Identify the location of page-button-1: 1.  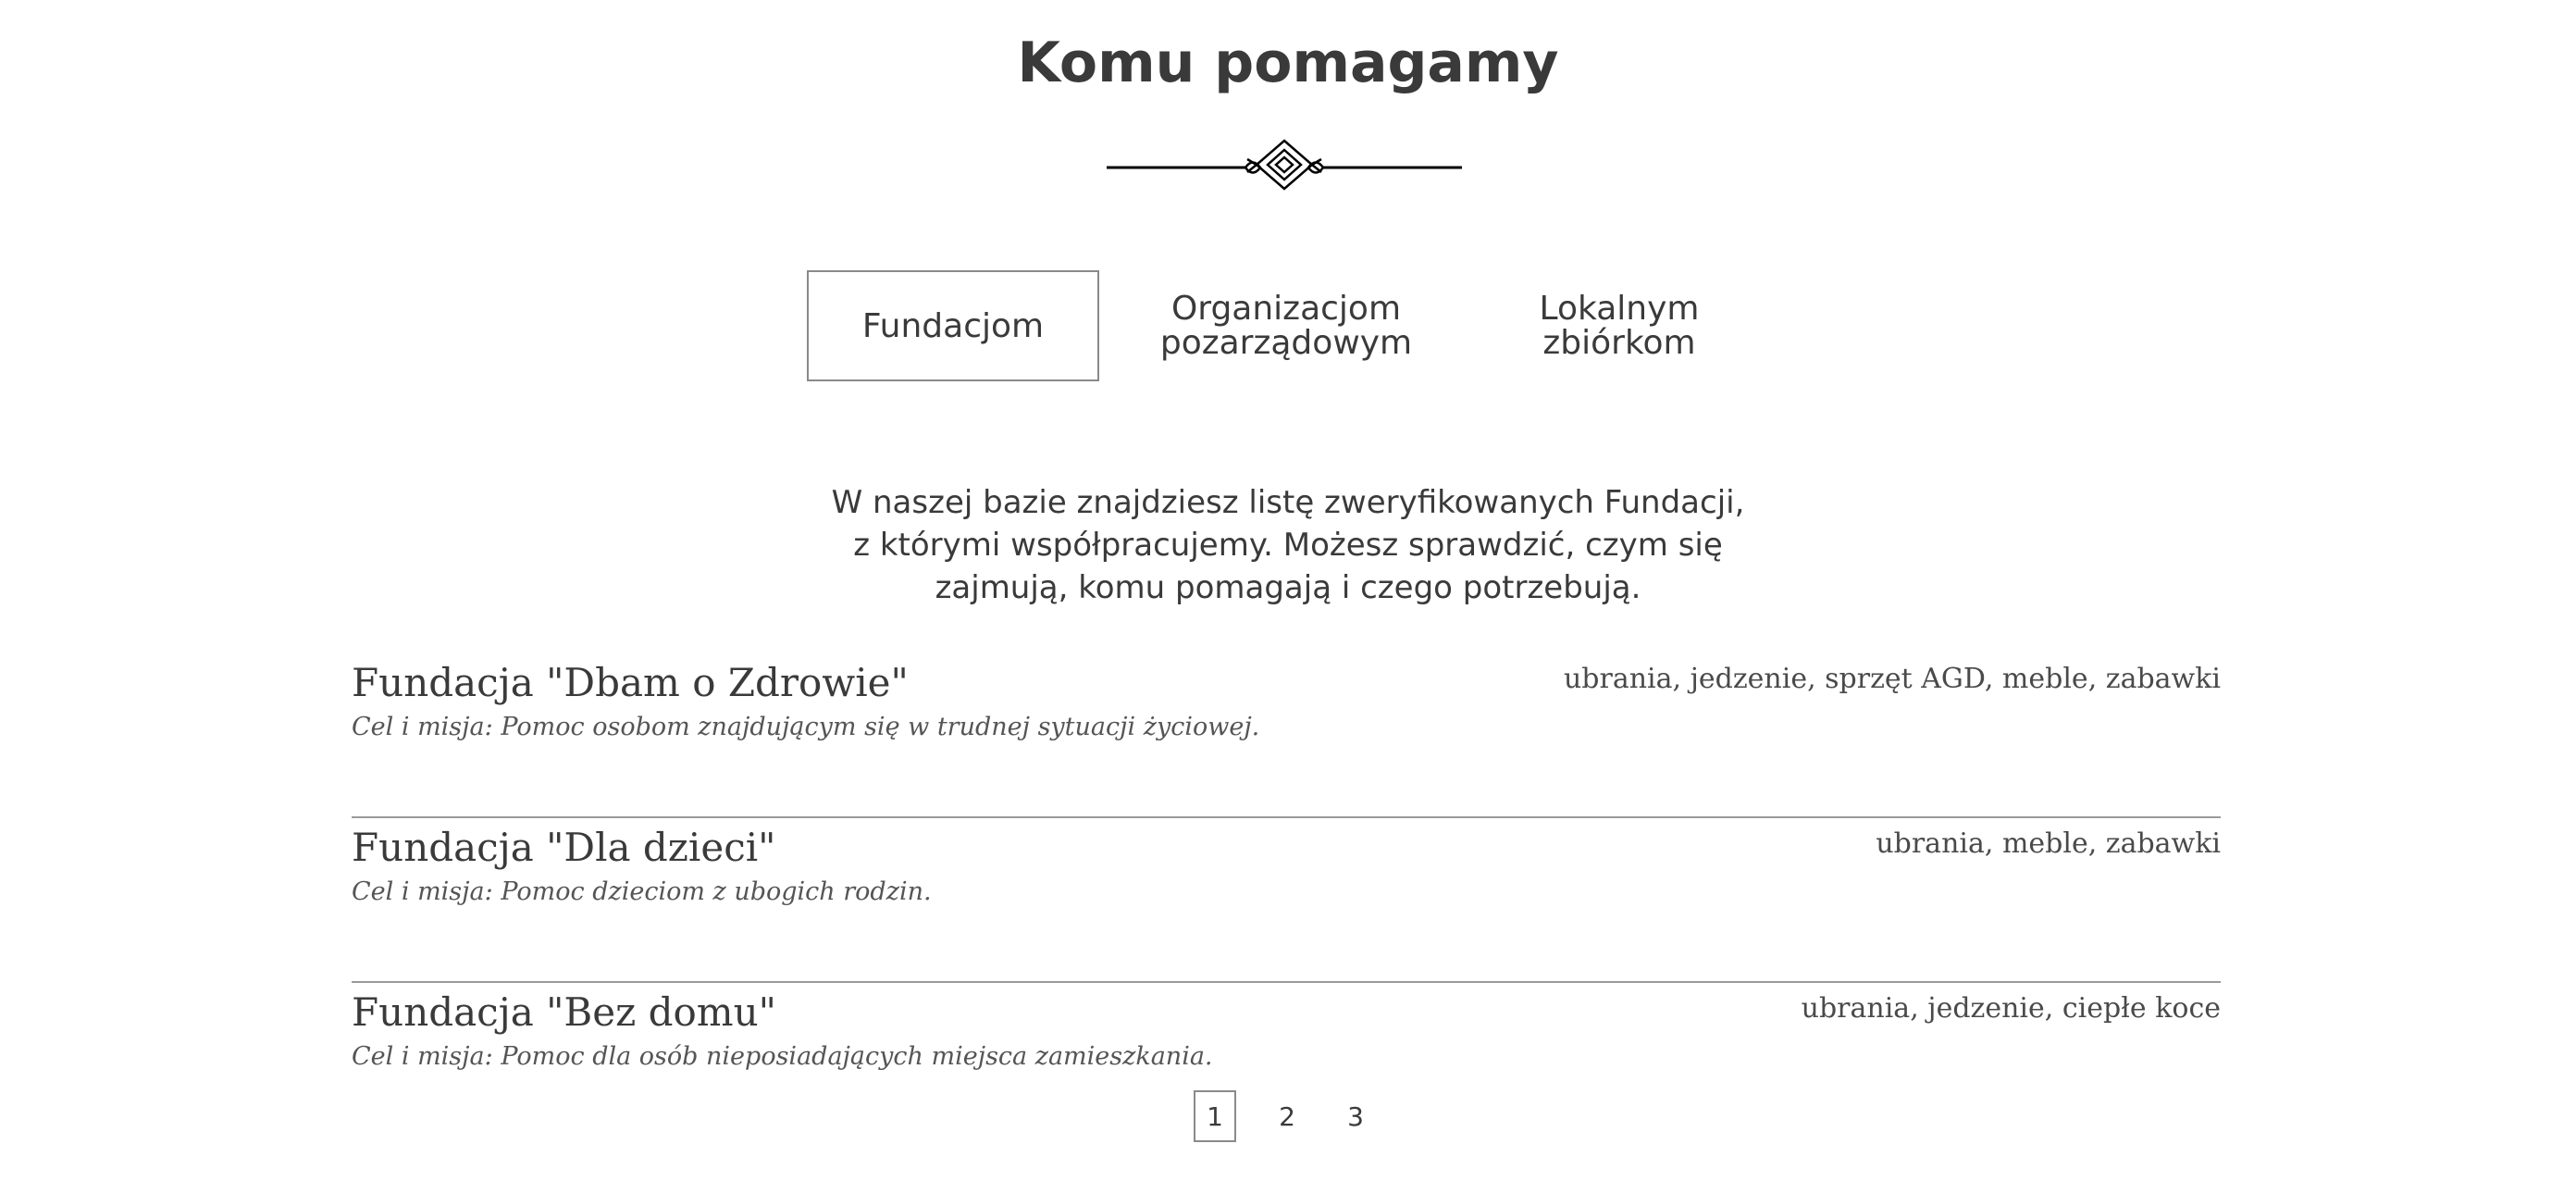
(1215, 1116).